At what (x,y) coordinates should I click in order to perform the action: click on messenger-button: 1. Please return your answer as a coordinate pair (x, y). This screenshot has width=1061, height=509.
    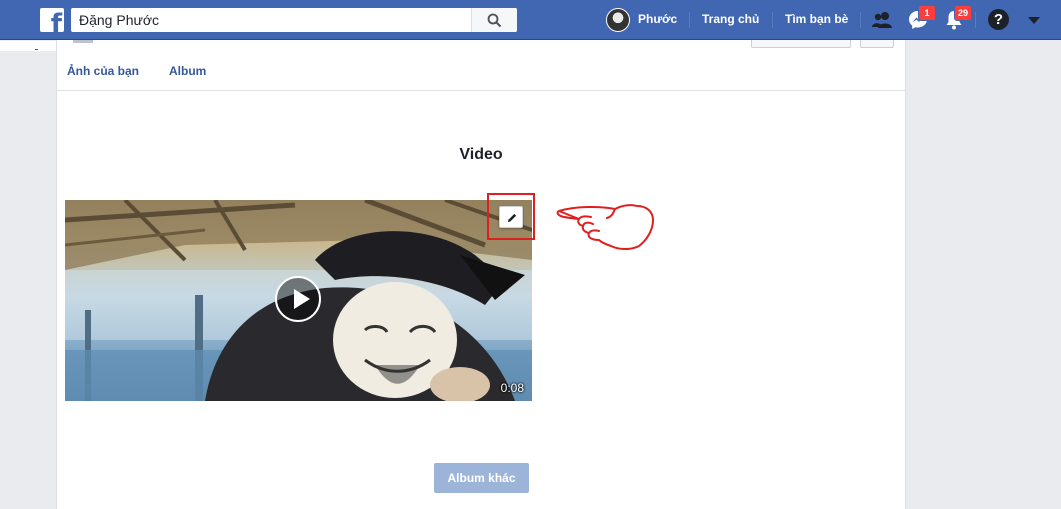
    Looking at the image, I should click on (921, 18).